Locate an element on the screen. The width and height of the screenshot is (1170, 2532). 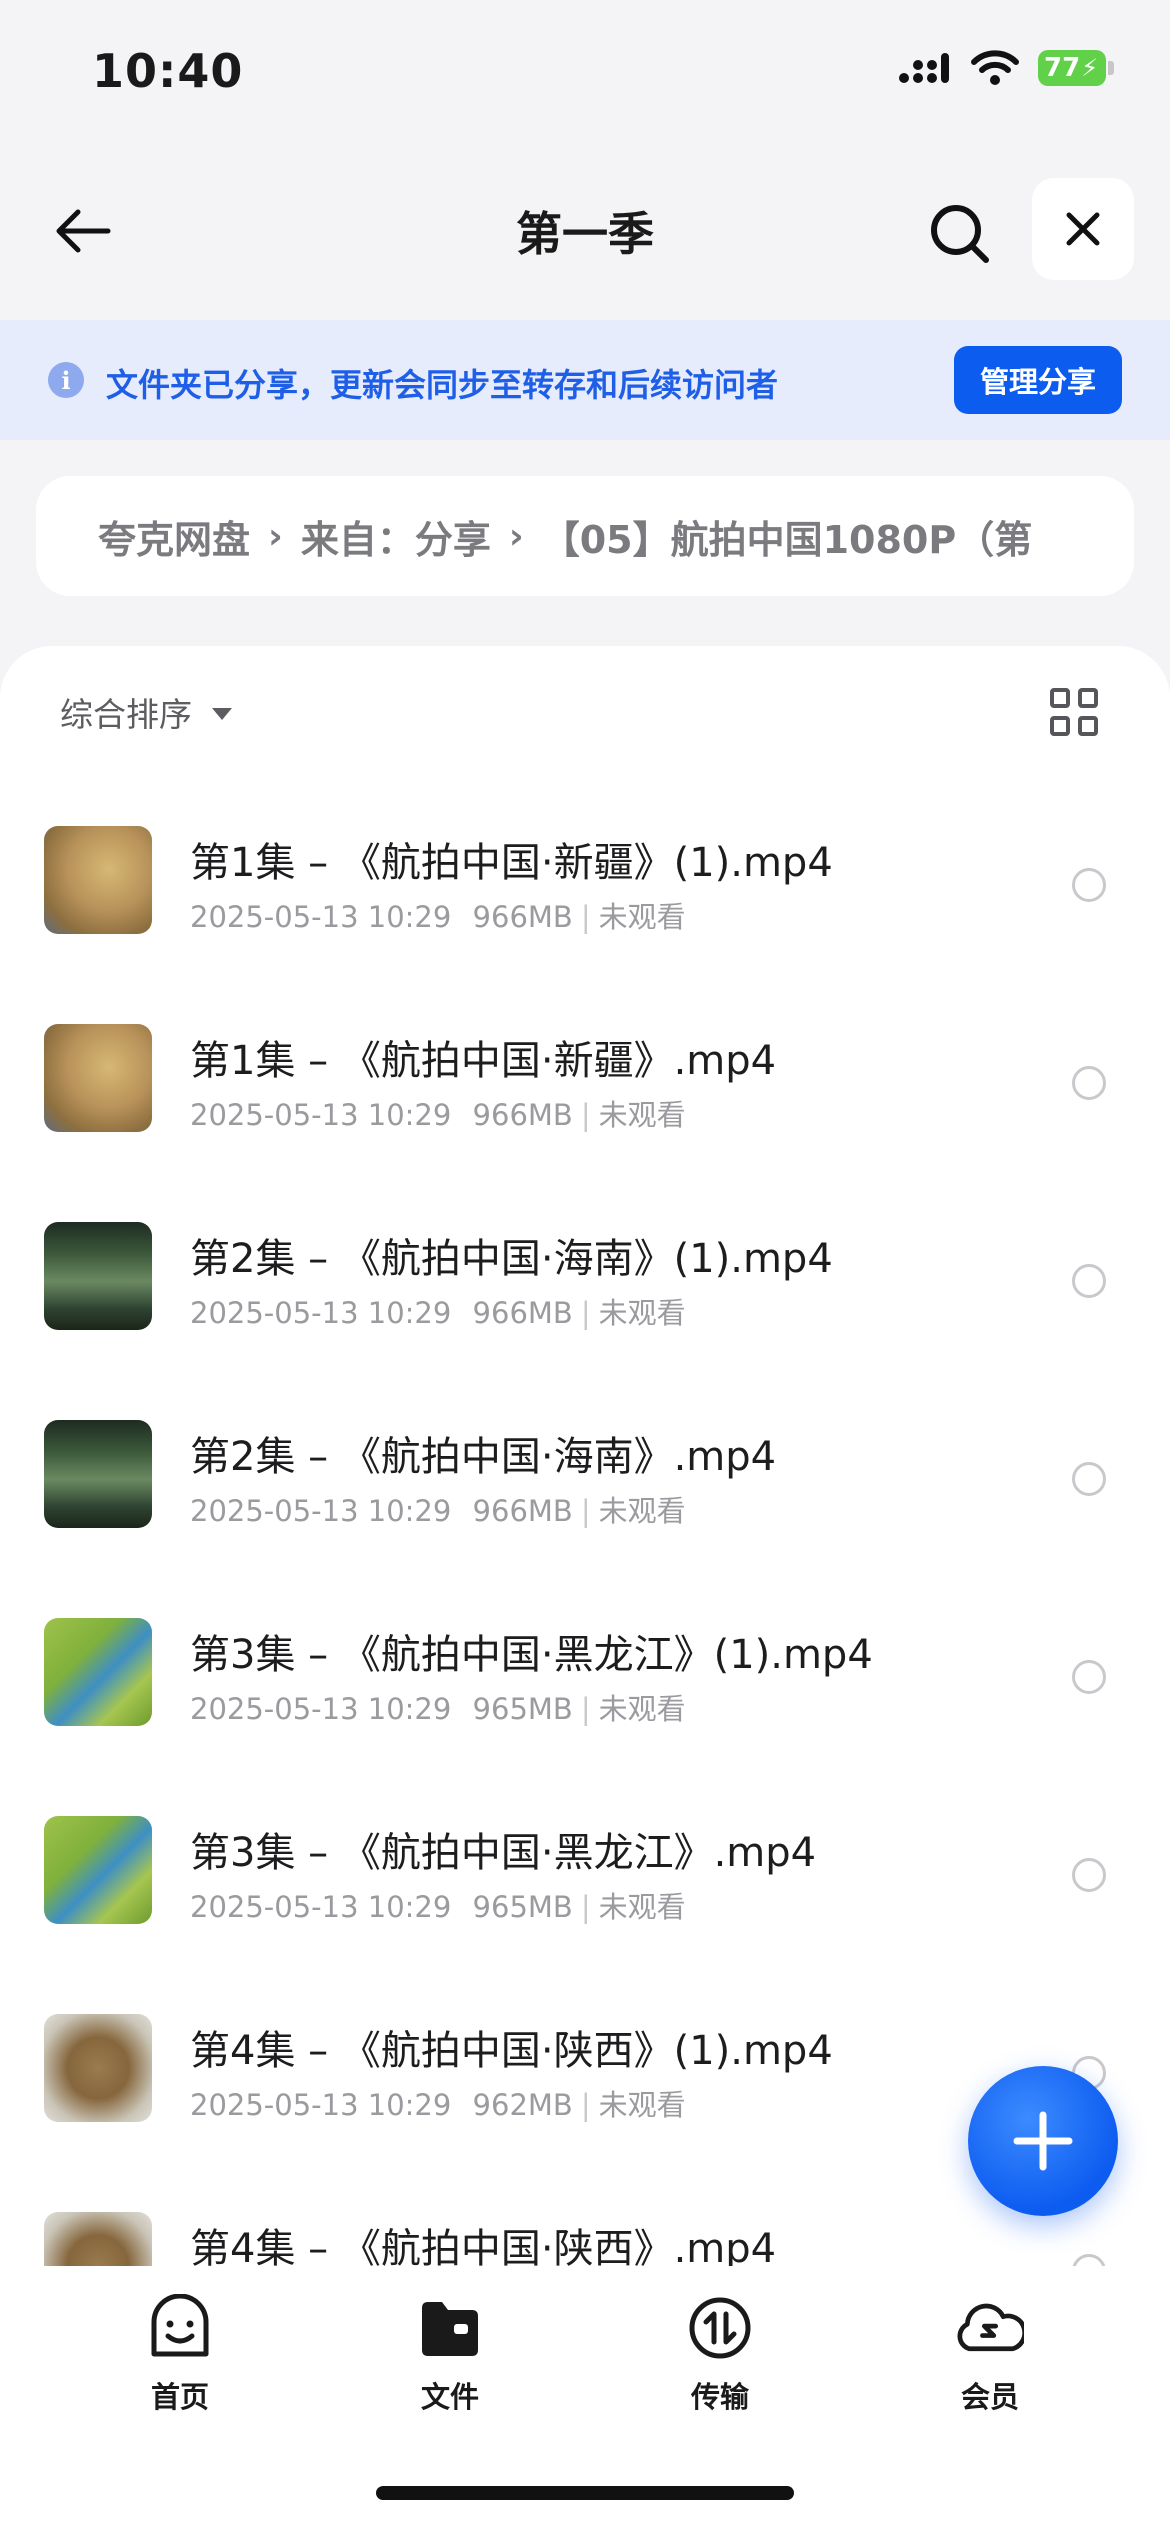
tab-home: 首页 is located at coordinates (180, 2354).